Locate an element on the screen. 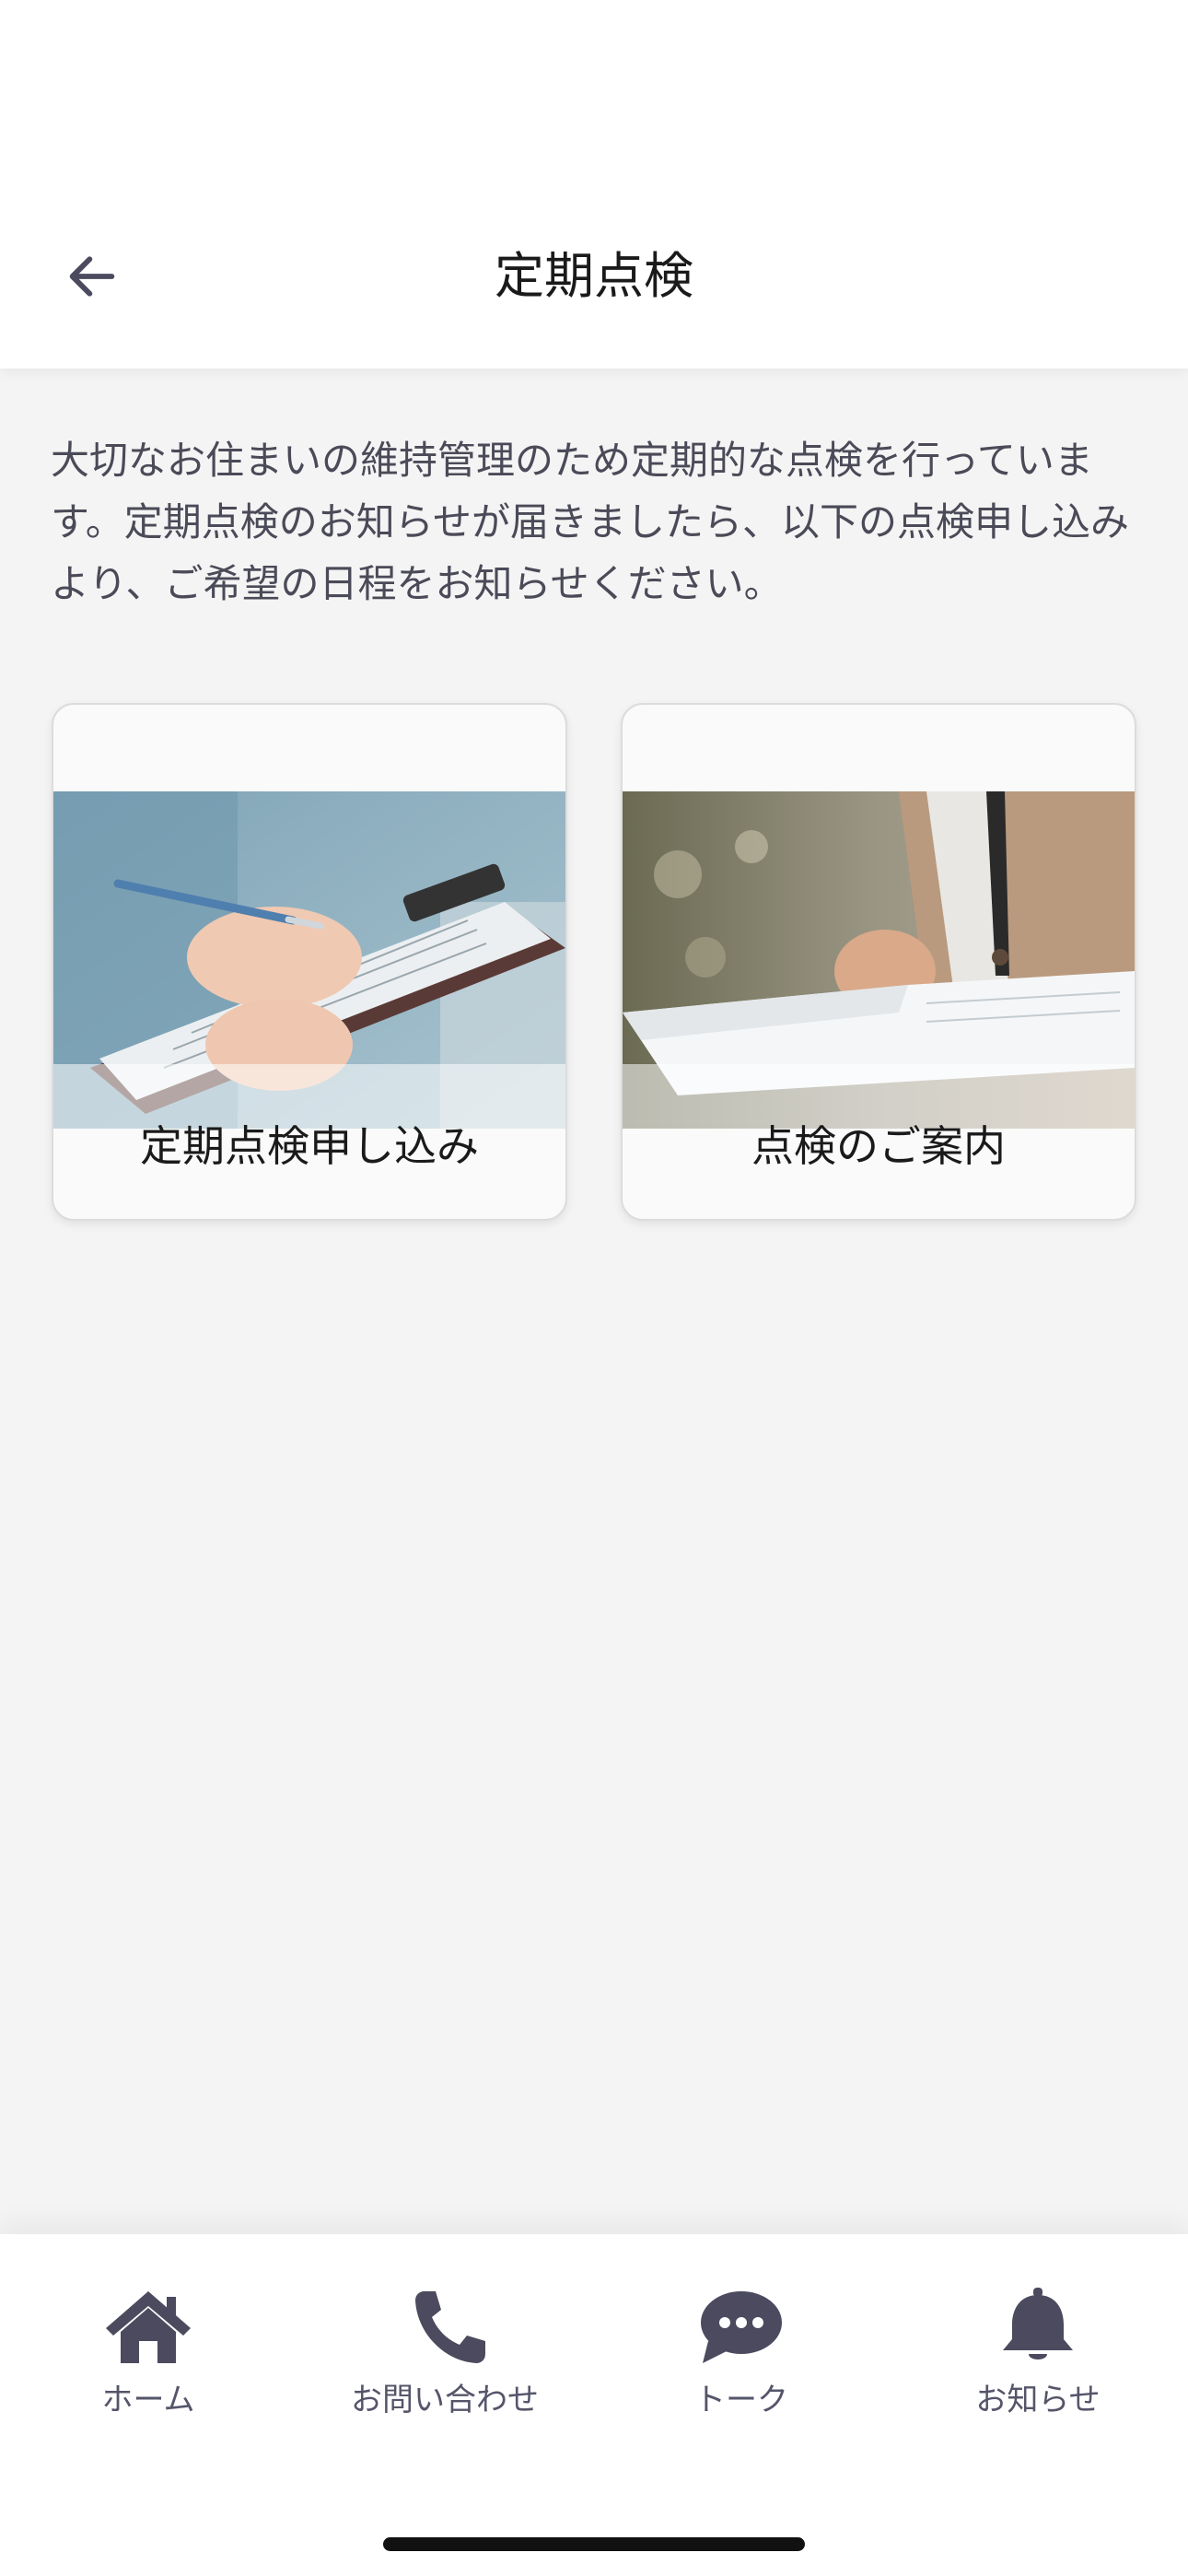 The height and width of the screenshot is (2576, 1188). clipboard-writing-photo is located at coordinates (309, 960).